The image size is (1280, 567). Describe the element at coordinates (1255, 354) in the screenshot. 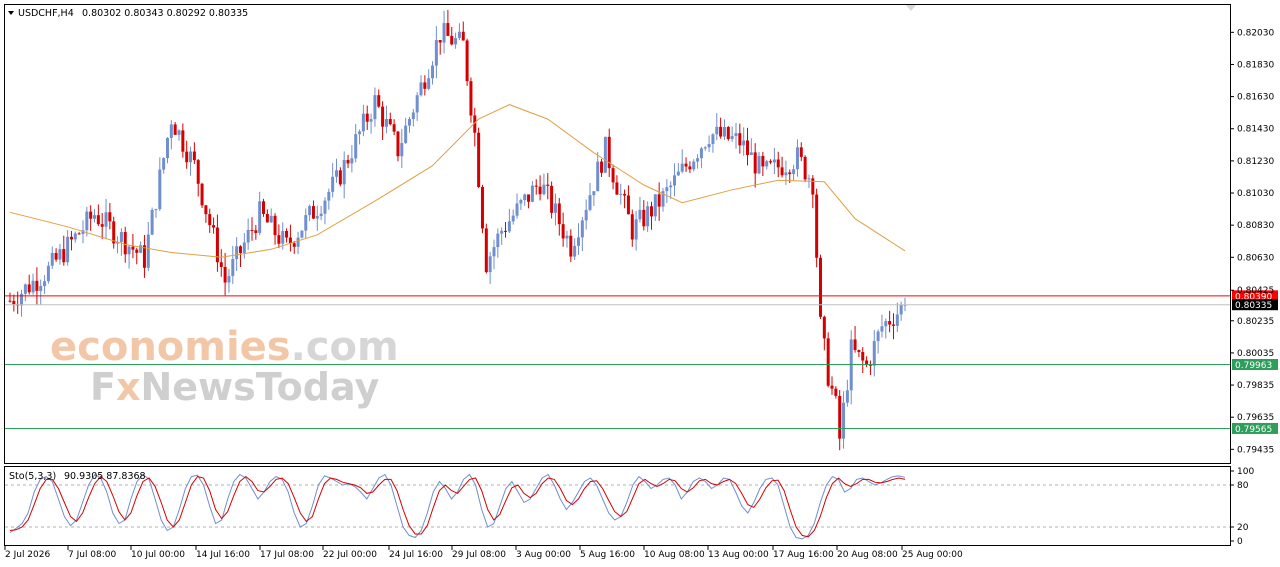

I see `price-tick-label: 0.80035` at that location.